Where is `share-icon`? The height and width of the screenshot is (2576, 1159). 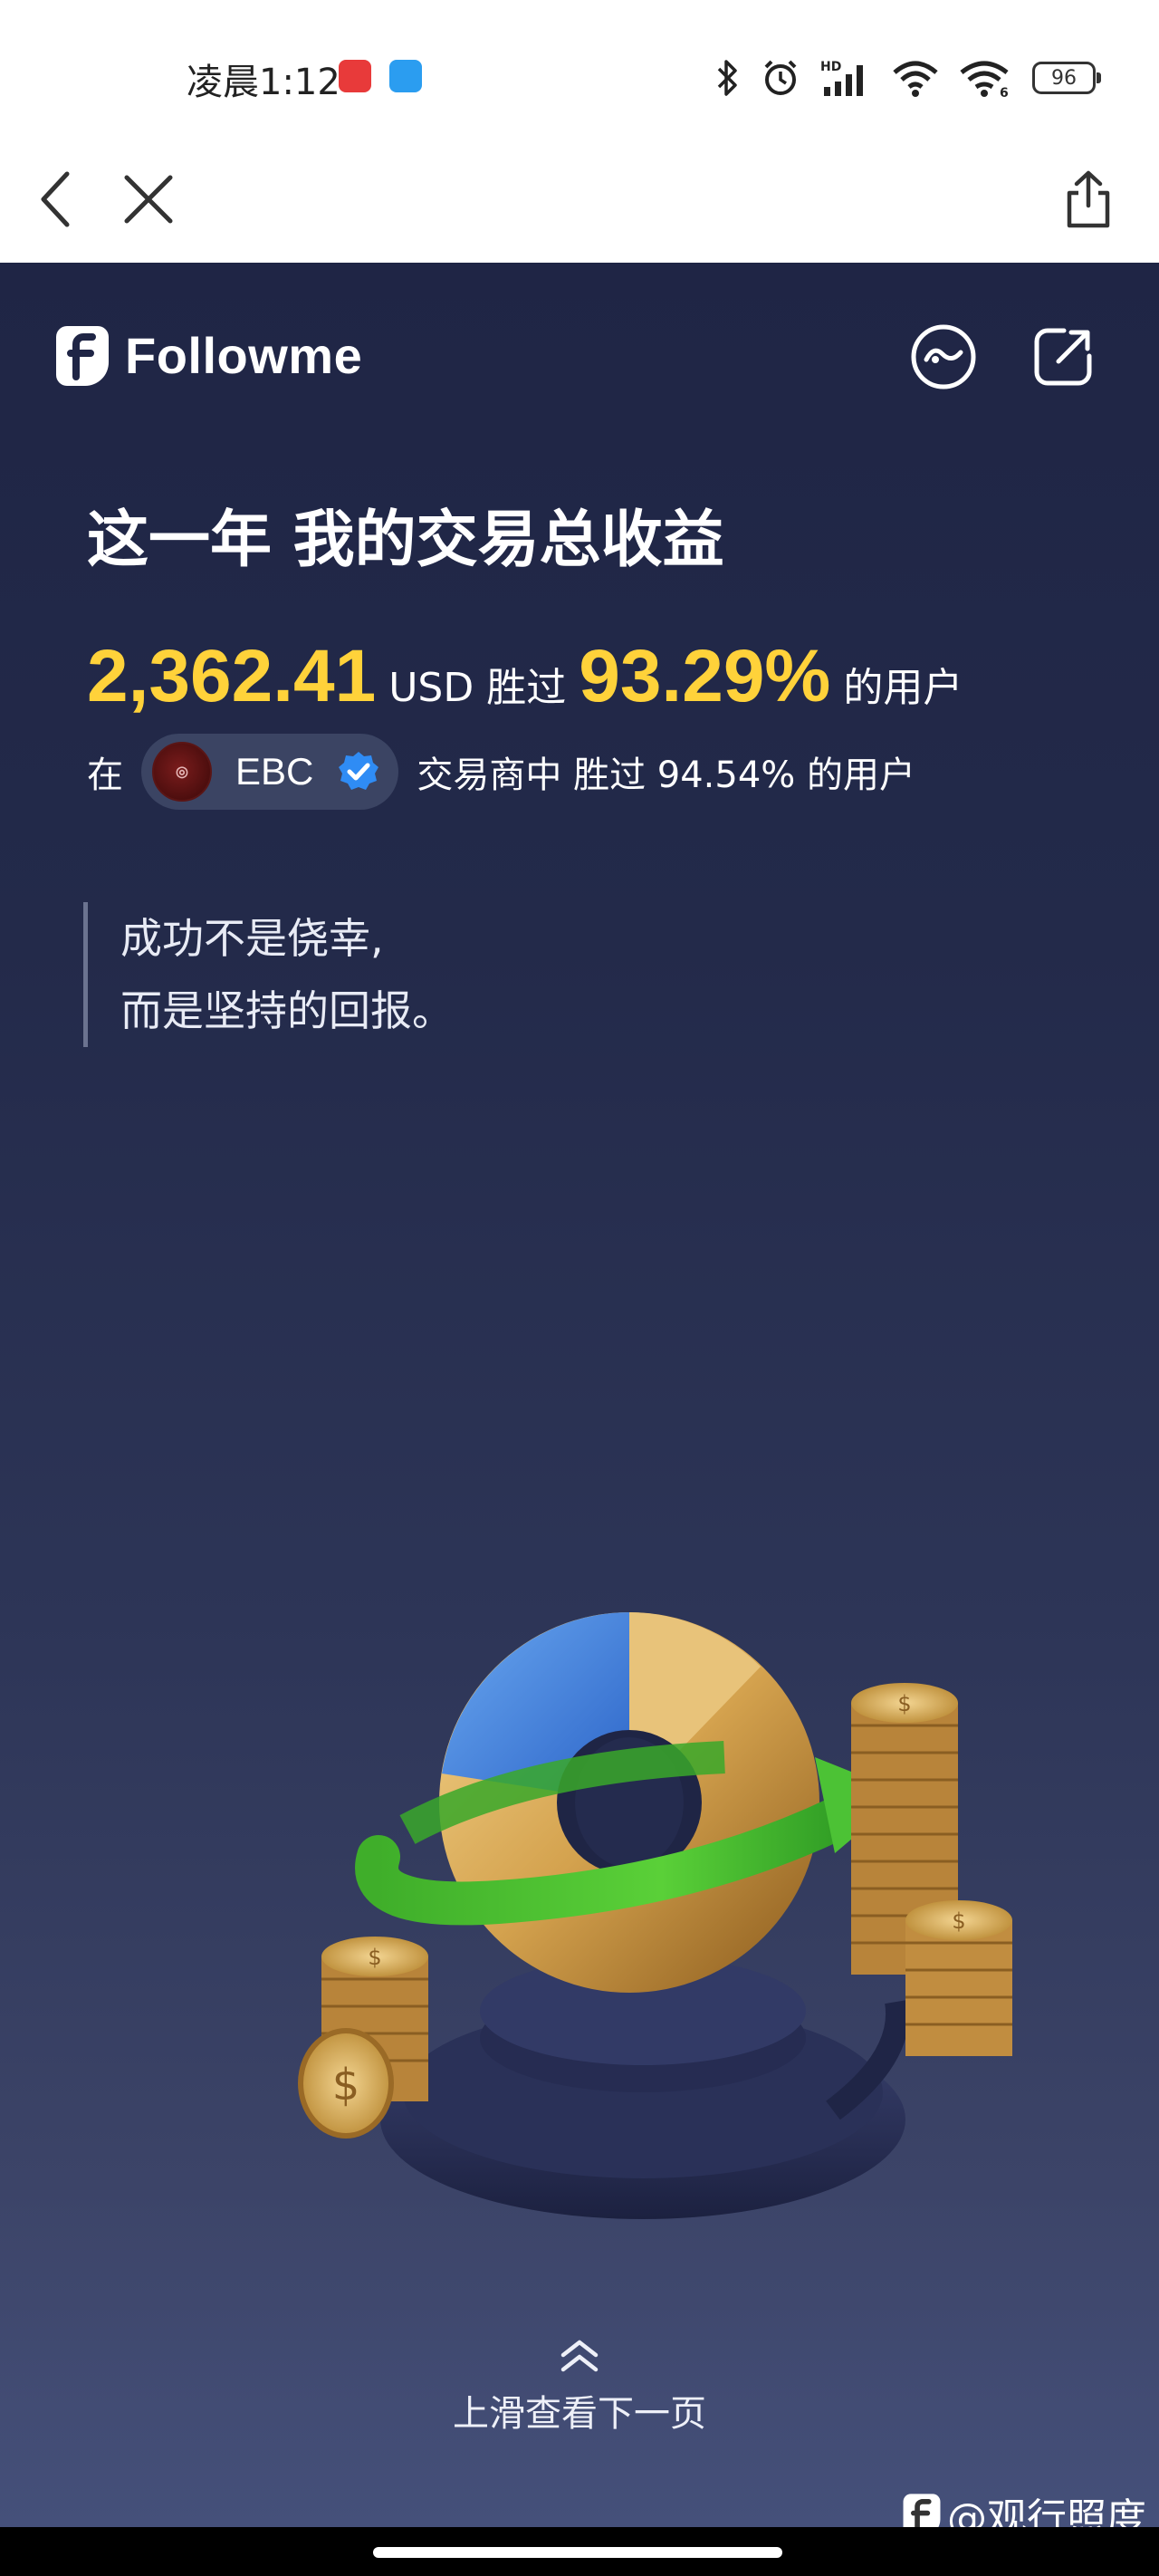
share-icon is located at coordinates (1088, 199).